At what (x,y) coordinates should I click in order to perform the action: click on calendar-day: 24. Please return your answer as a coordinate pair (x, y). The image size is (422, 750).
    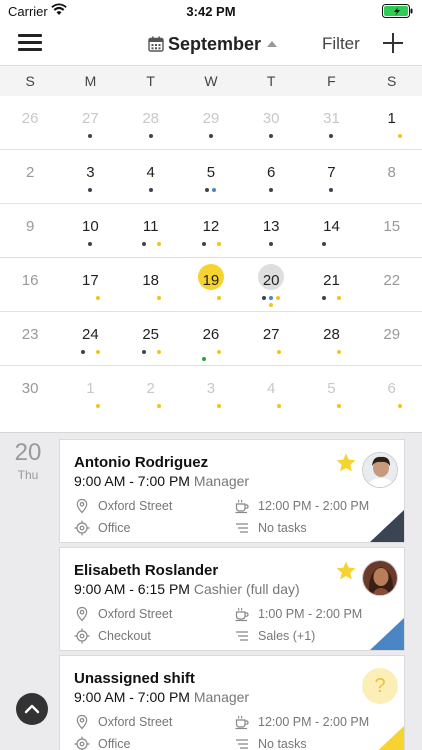
    Looking at the image, I should click on (90, 338).